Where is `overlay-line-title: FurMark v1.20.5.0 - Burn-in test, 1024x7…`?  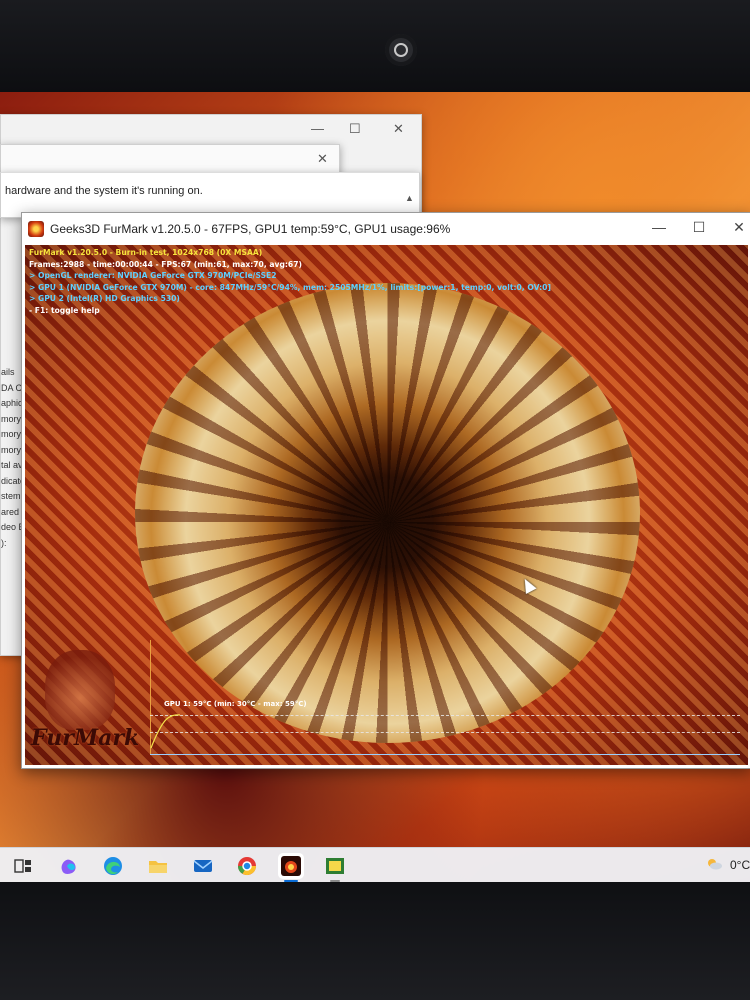
overlay-line-title: FurMark v1.20.5.0 - Burn-in test, 1024x7… is located at coordinates (146, 252).